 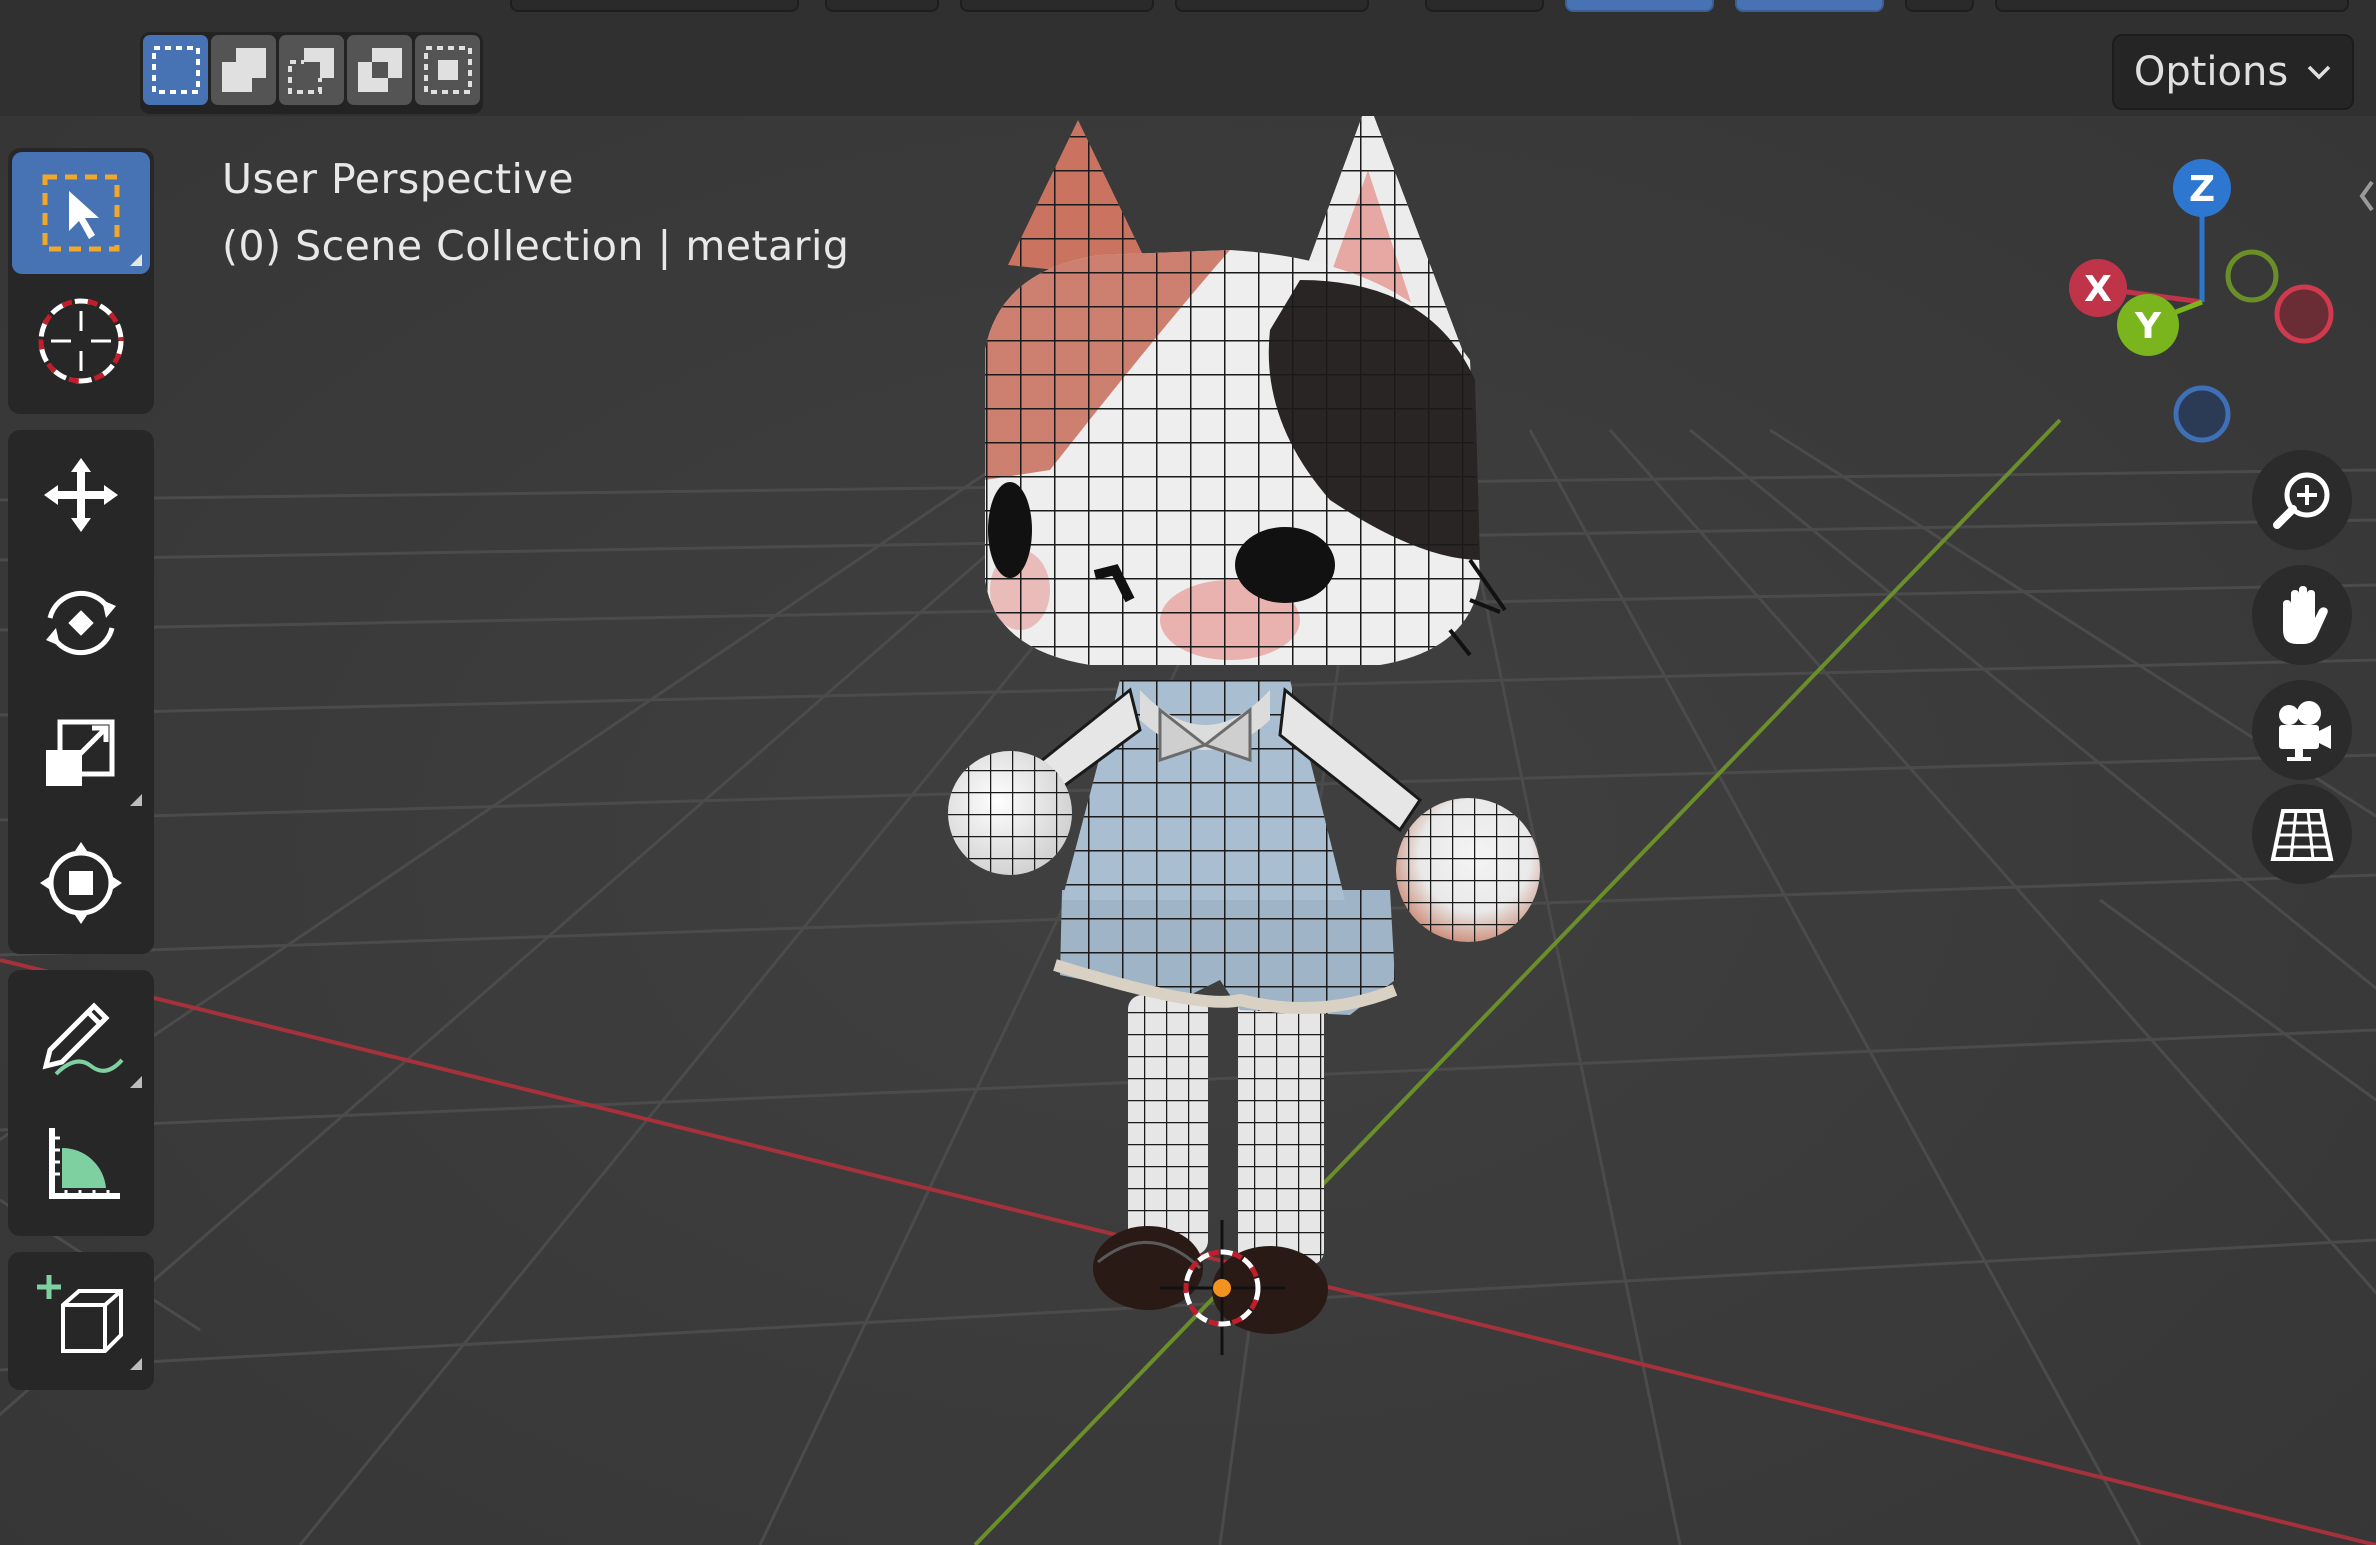 I want to click on camera-icon, so click(x=2305, y=731).